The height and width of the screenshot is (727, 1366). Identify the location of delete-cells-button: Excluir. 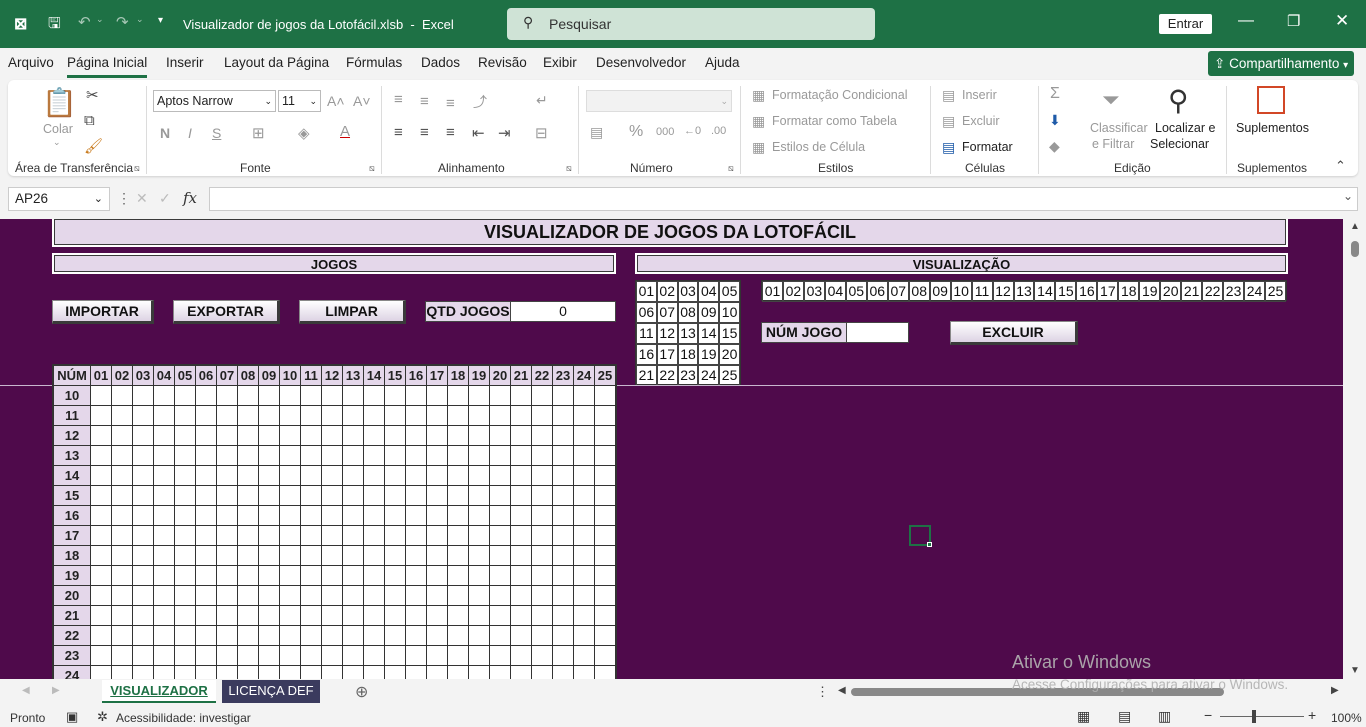
(981, 121).